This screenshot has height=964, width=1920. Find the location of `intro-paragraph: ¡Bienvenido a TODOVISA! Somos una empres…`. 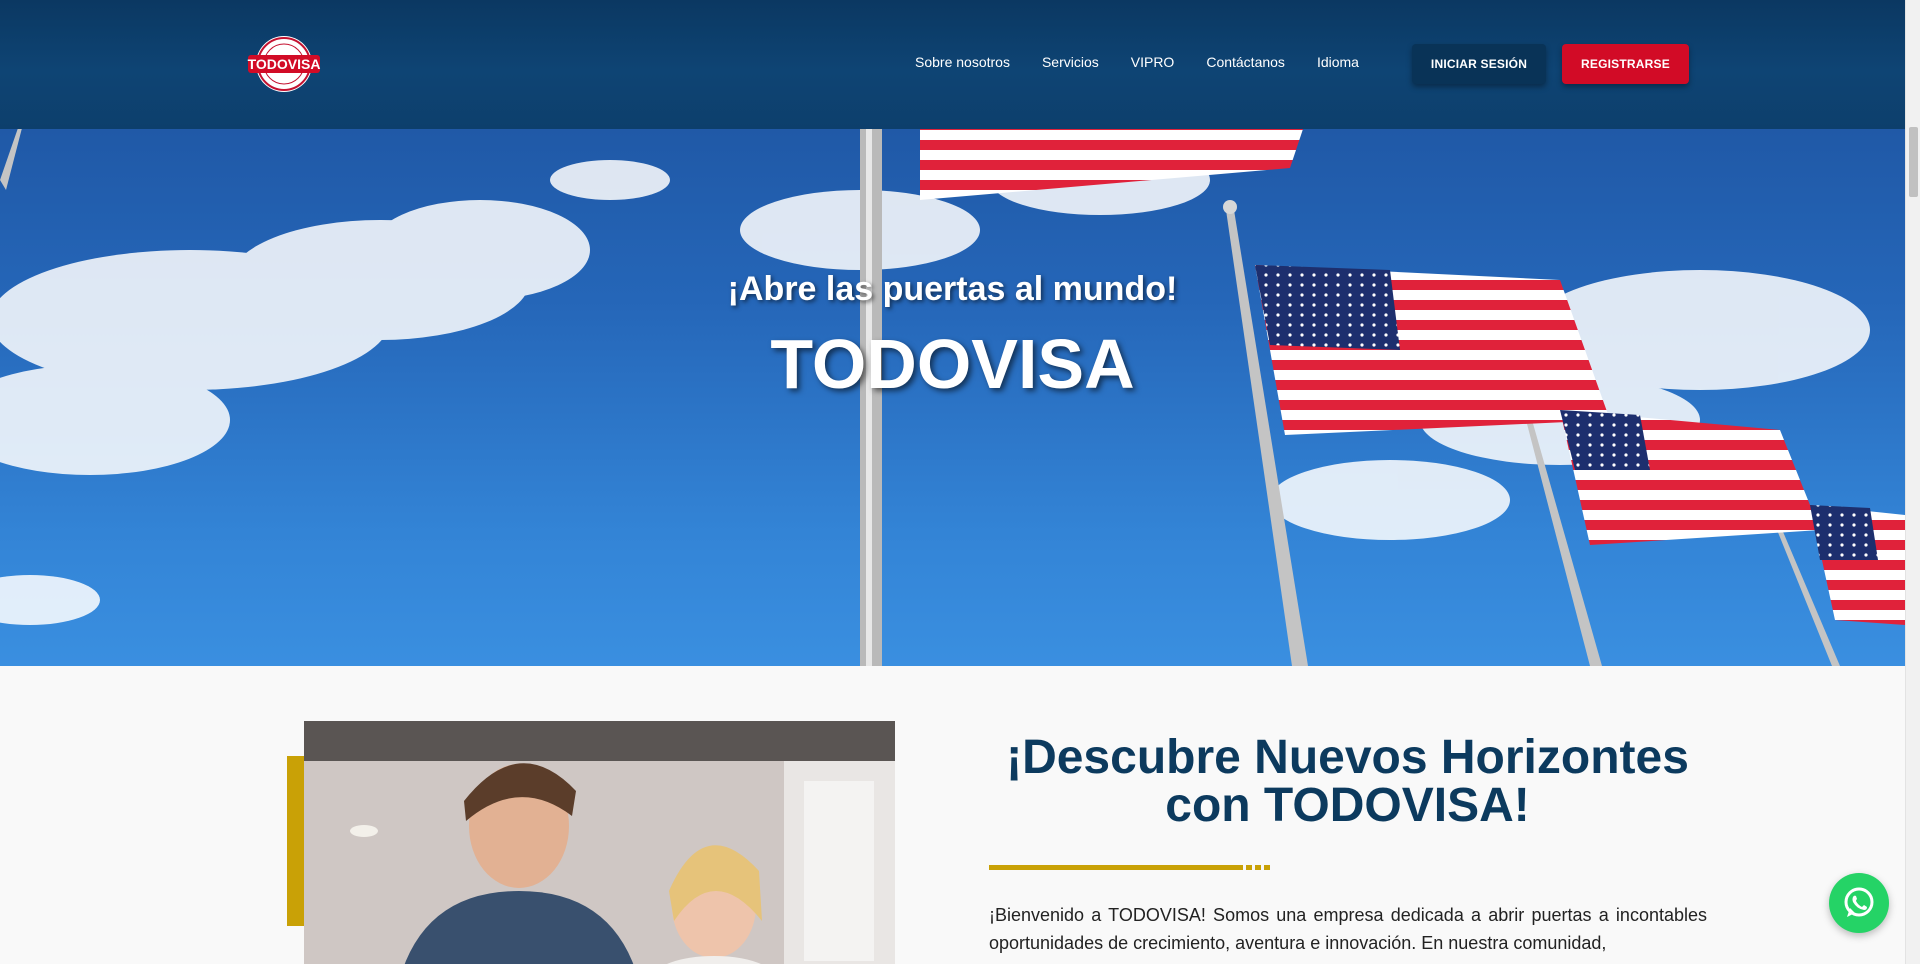

intro-paragraph: ¡Bienvenido a TODOVISA! Somos una empres… is located at coordinates (1348, 929).